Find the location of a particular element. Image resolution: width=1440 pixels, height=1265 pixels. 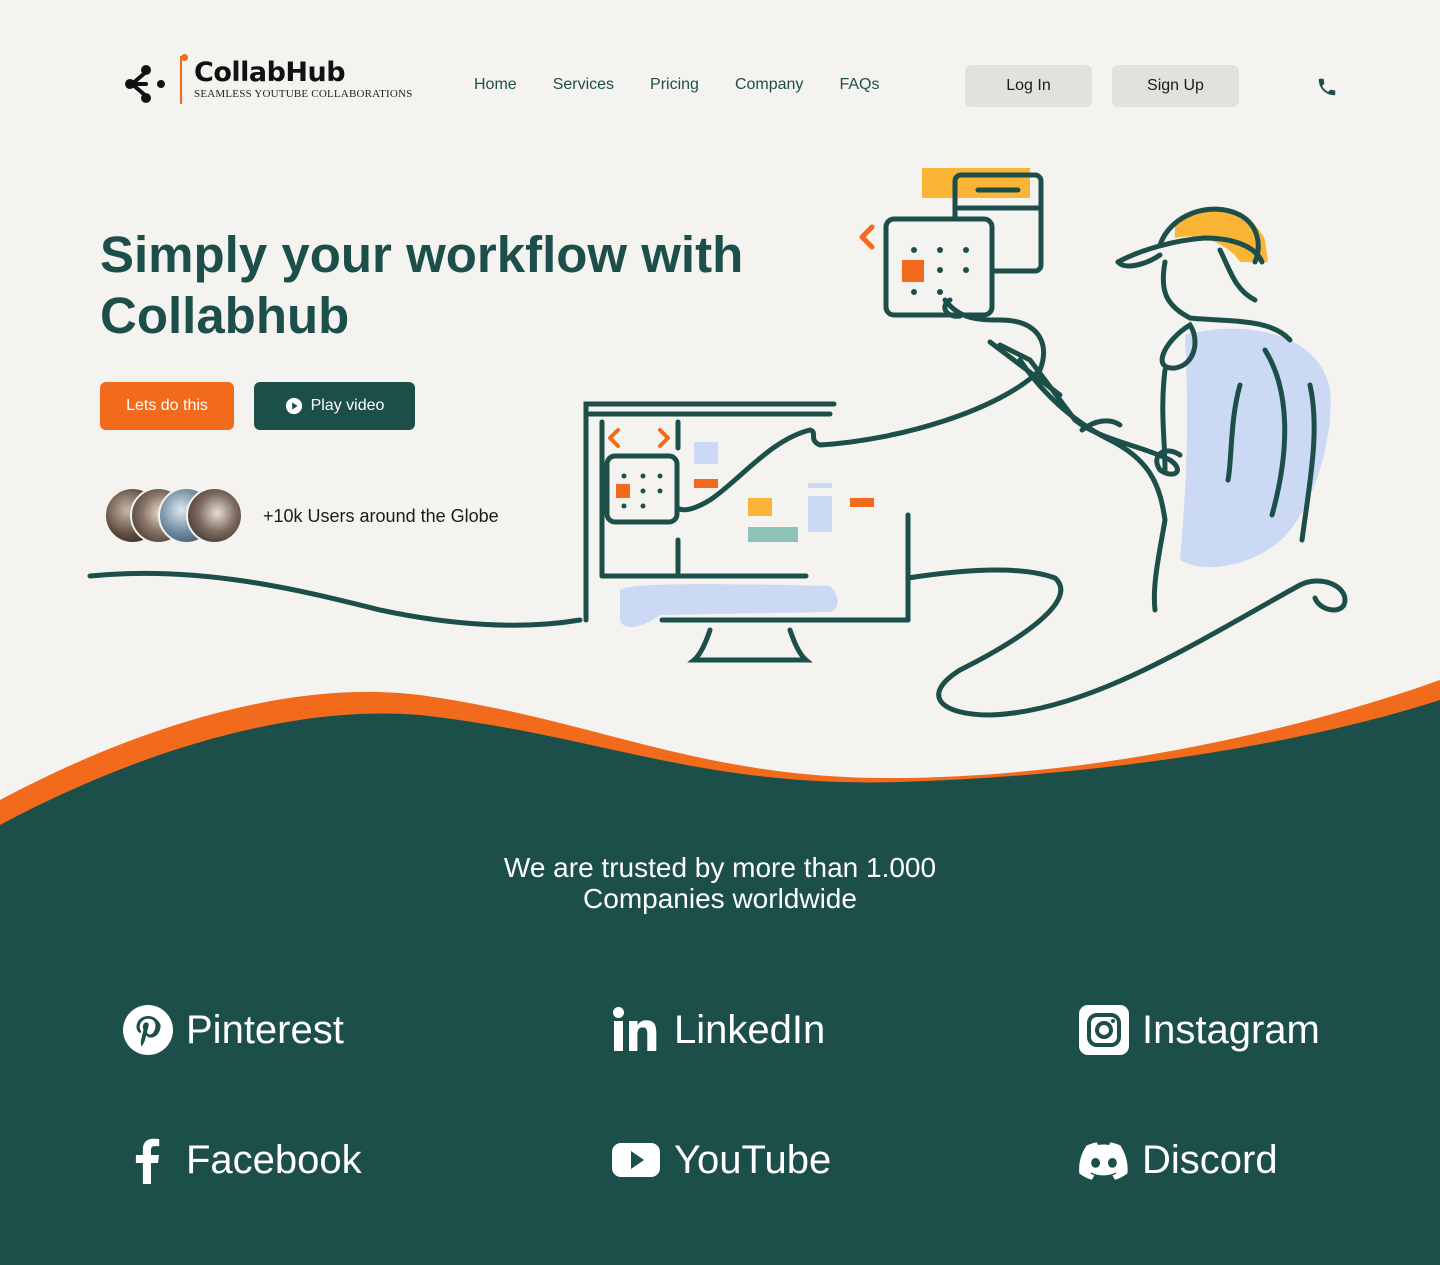

nav-item-pricing: Pricing is located at coordinates (674, 85).